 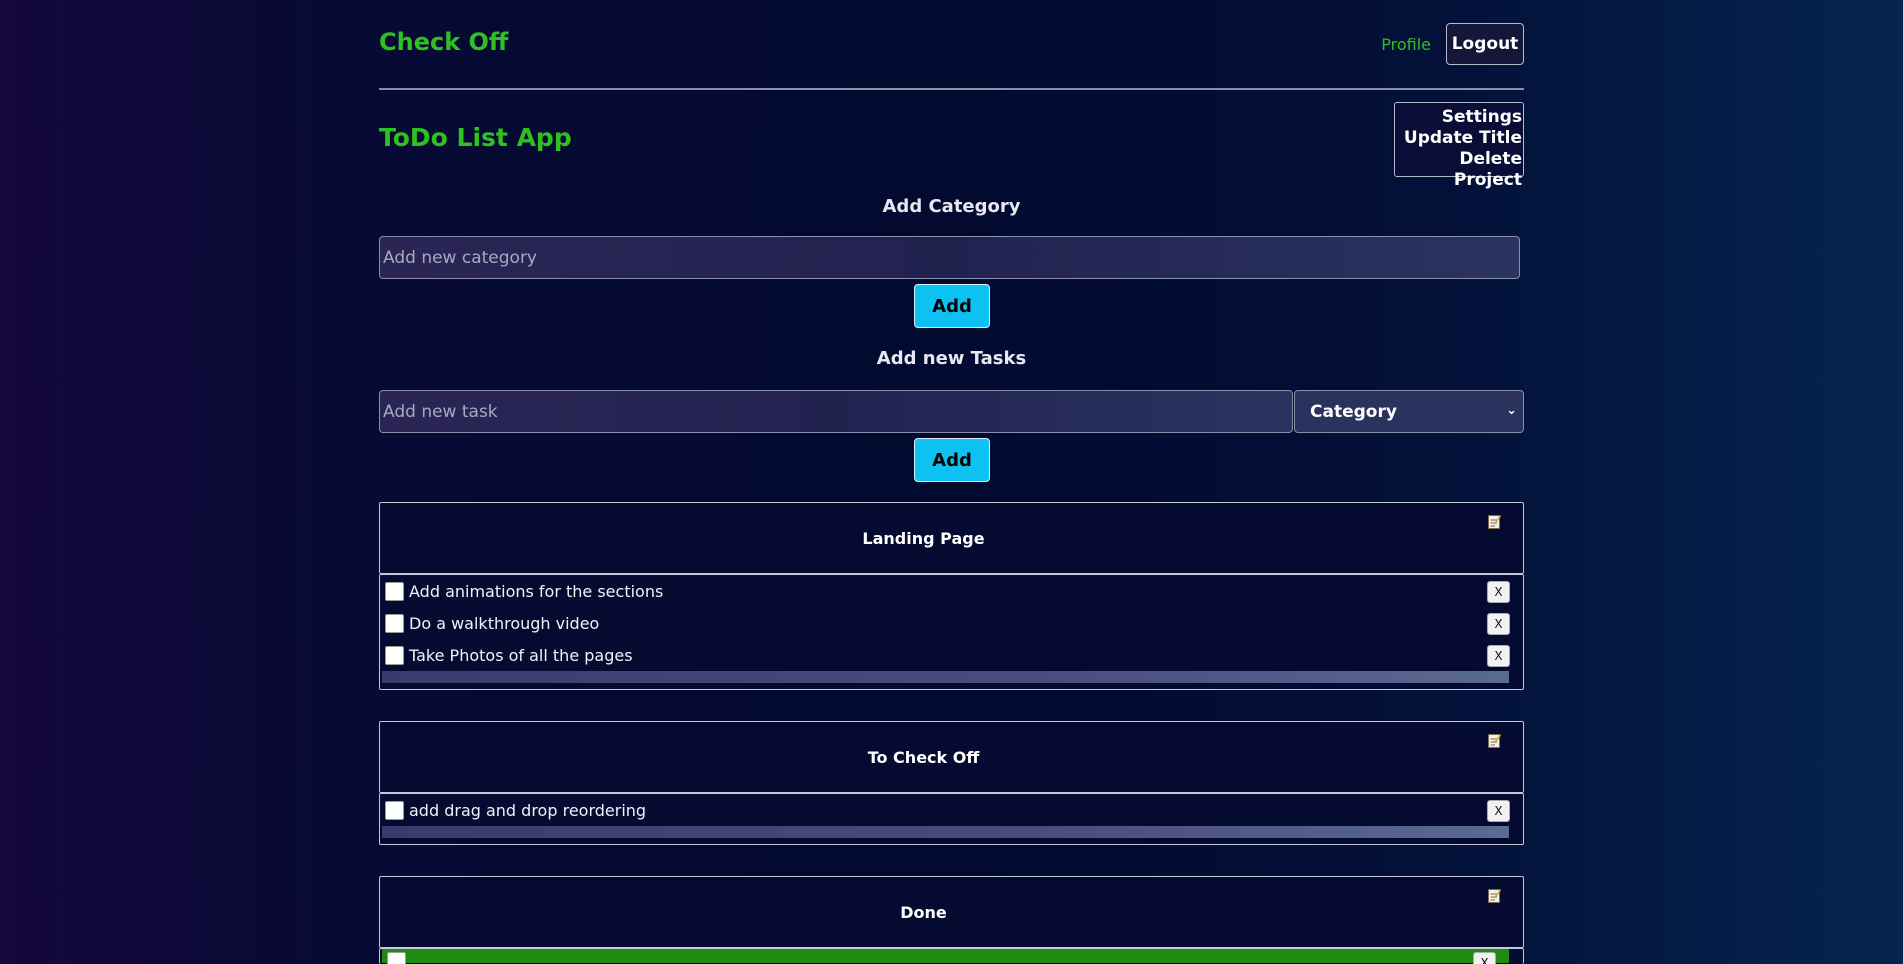 What do you see at coordinates (945, 956) in the screenshot?
I see `task-row-done: X` at bounding box center [945, 956].